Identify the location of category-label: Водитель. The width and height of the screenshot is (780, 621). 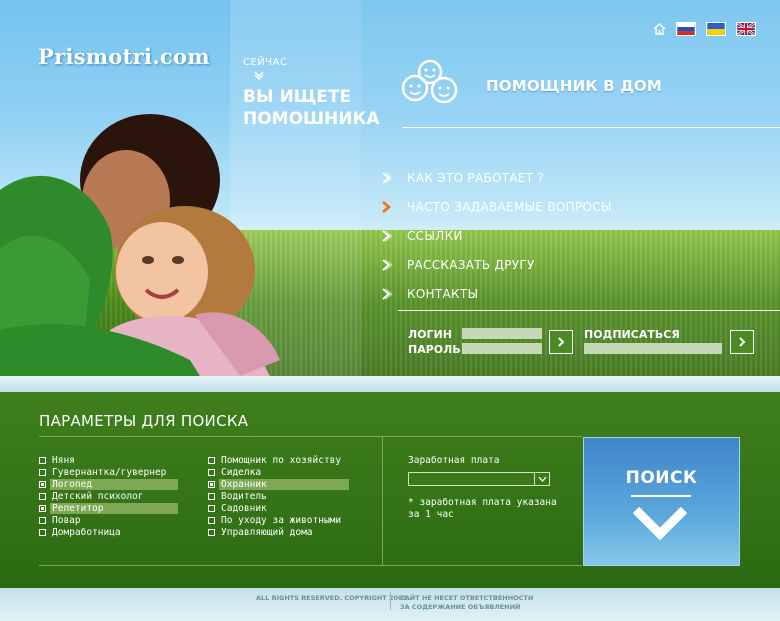
(244, 496).